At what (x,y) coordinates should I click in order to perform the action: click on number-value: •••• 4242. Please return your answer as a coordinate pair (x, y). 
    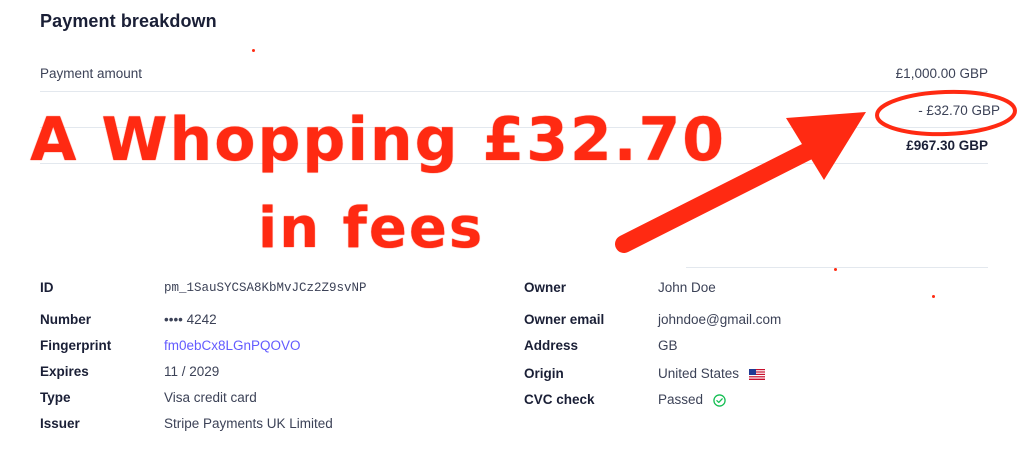
    Looking at the image, I should click on (190, 319).